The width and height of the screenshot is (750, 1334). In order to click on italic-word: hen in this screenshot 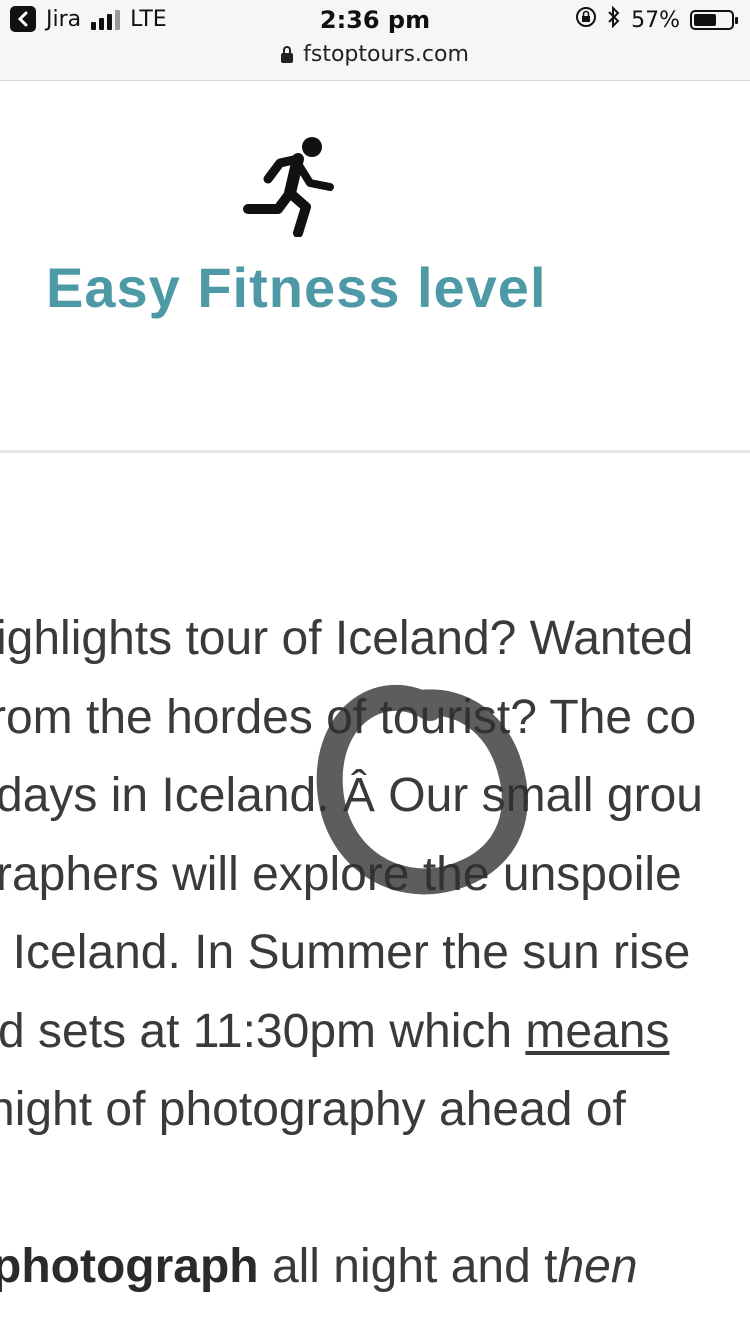, I will do `click(597, 1266)`.